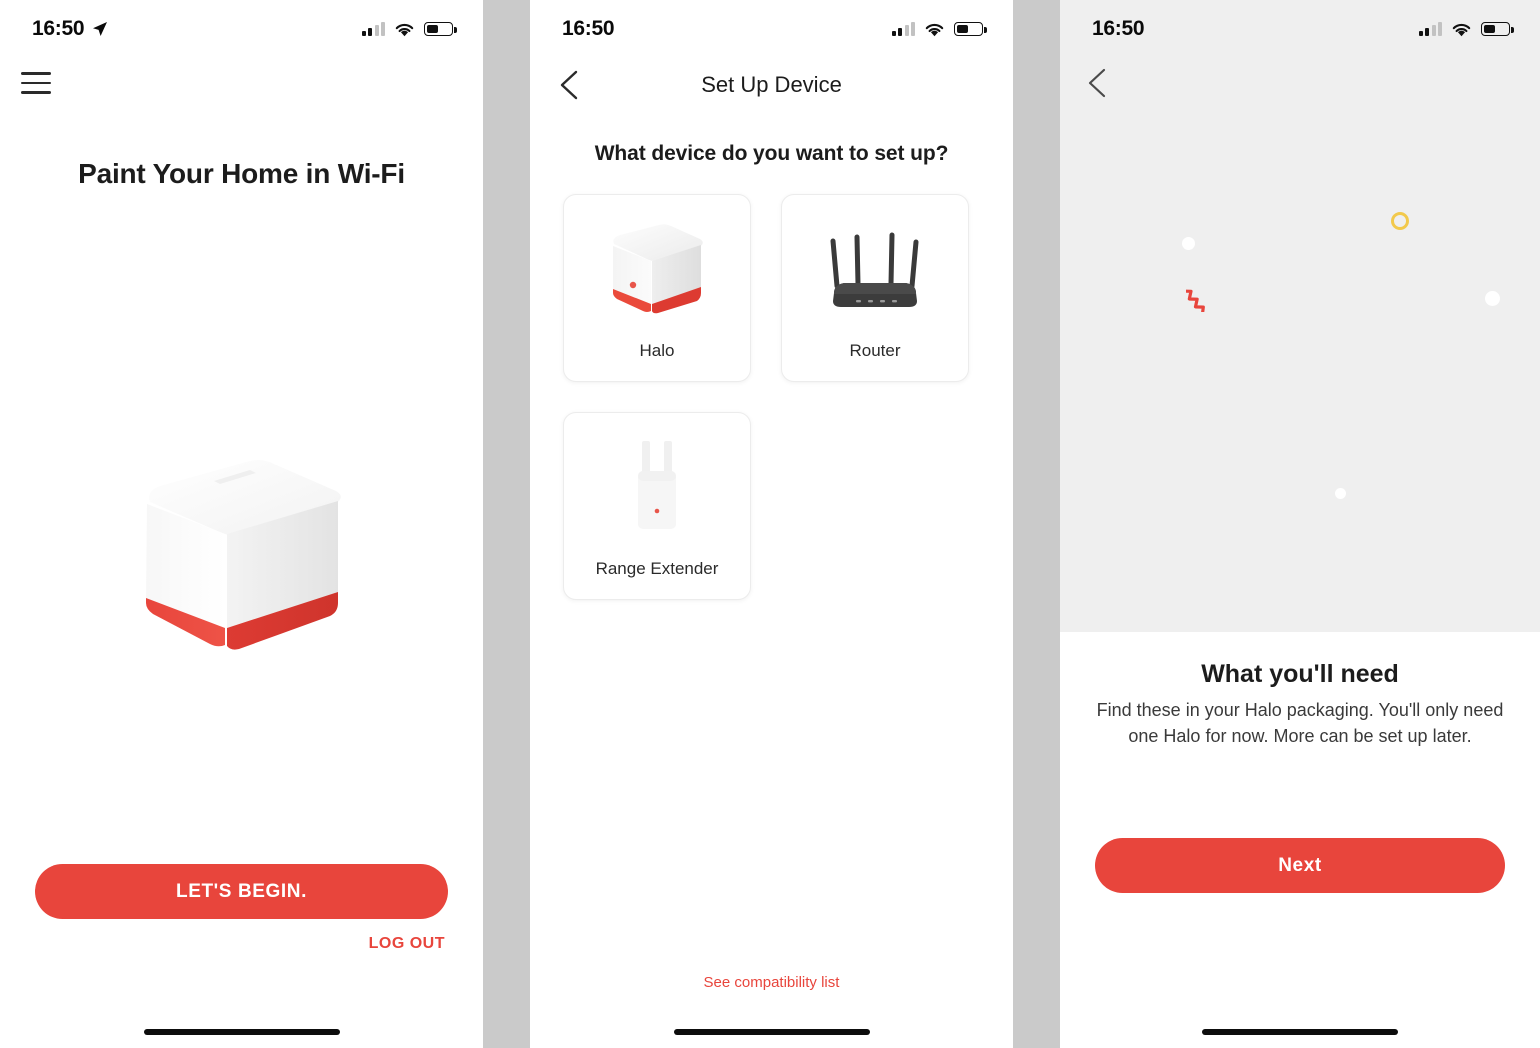  What do you see at coordinates (875, 350) in the screenshot?
I see `device-card-label: Router` at bounding box center [875, 350].